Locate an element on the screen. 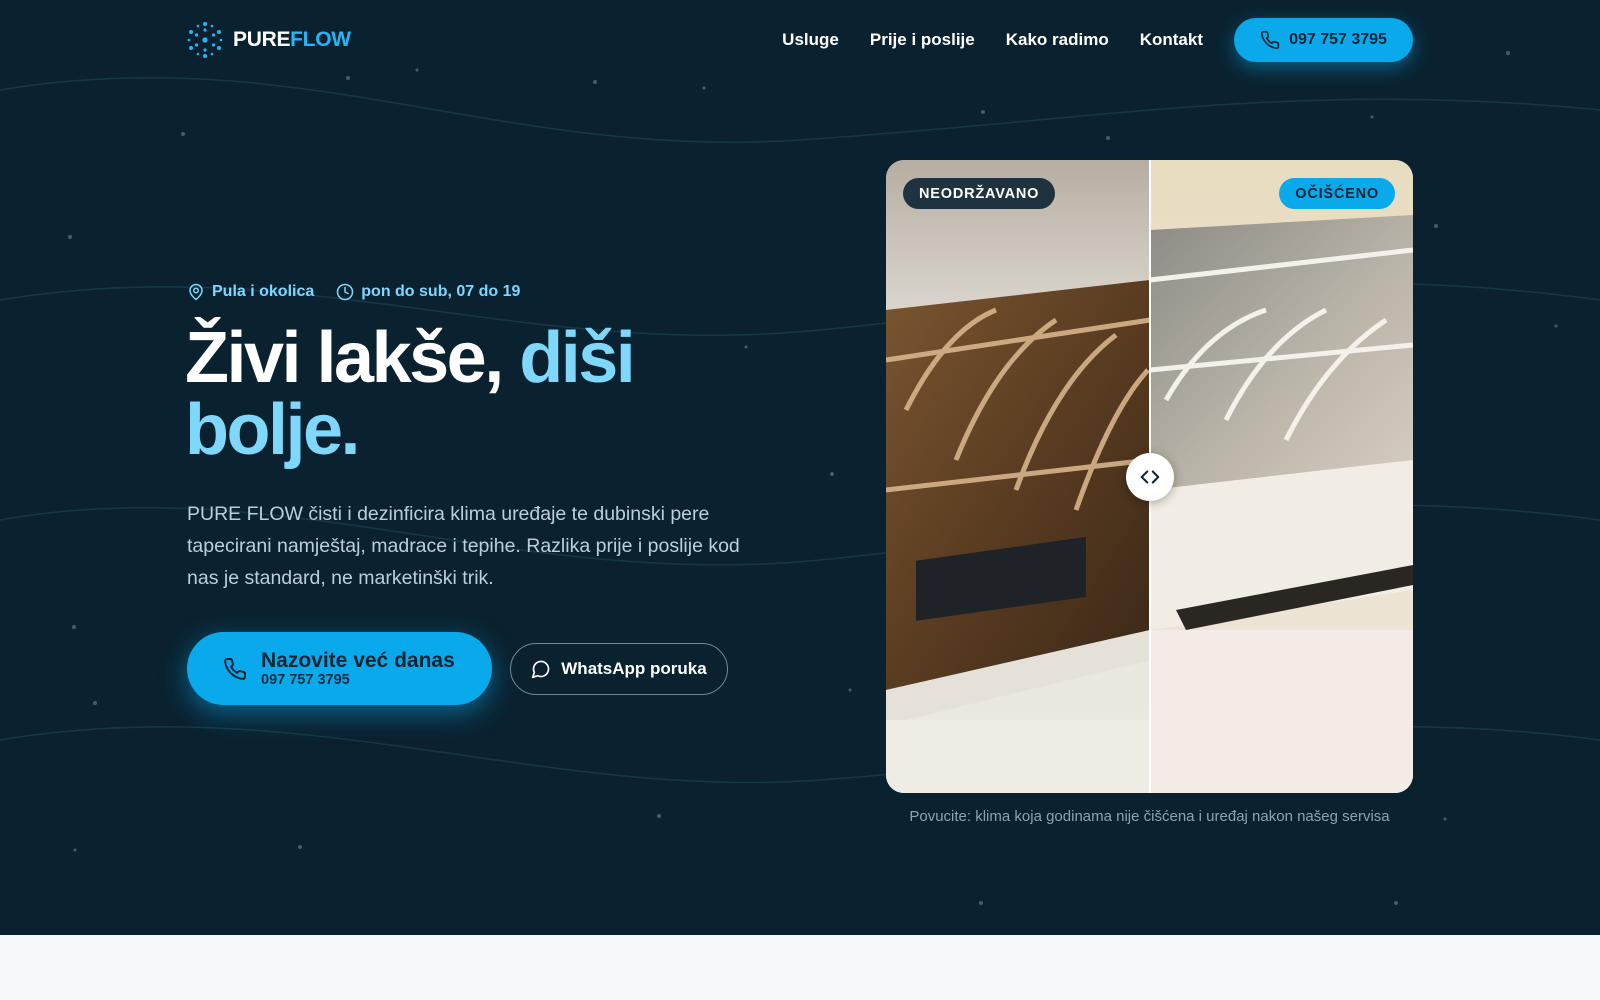 This screenshot has height=1000, width=1600. chat-bubble-icon is located at coordinates (541, 669).